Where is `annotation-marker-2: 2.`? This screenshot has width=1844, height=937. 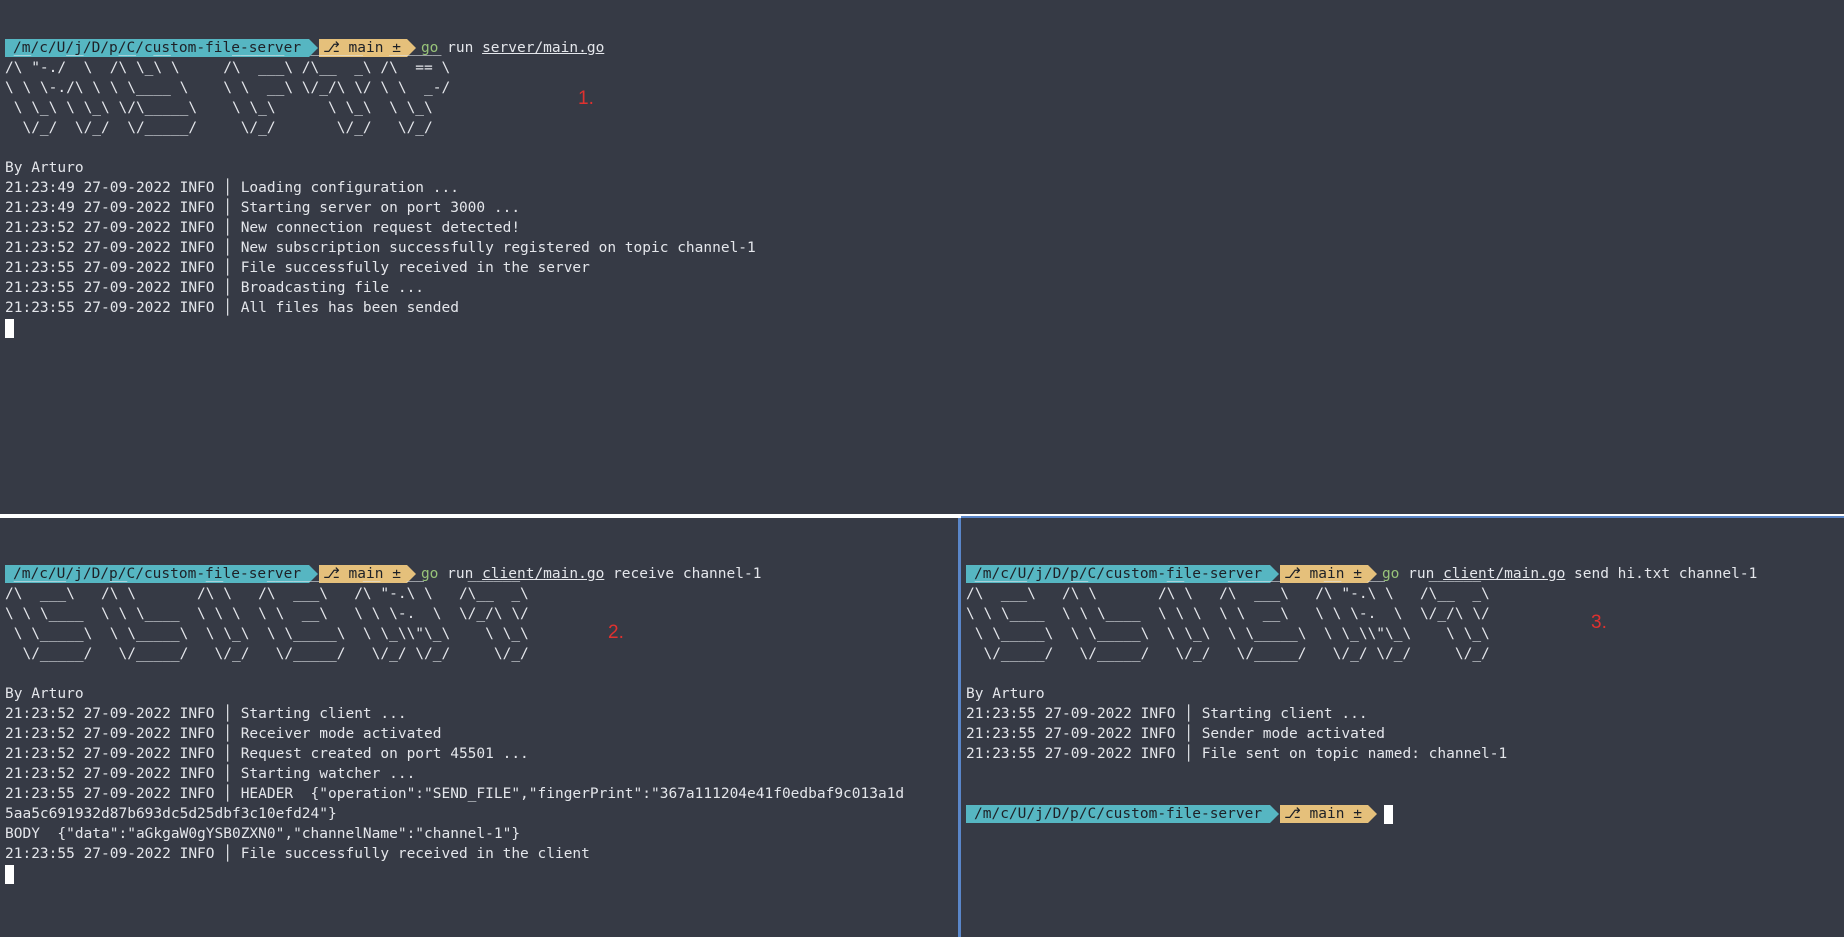
annotation-marker-2: 2. is located at coordinates (616, 632).